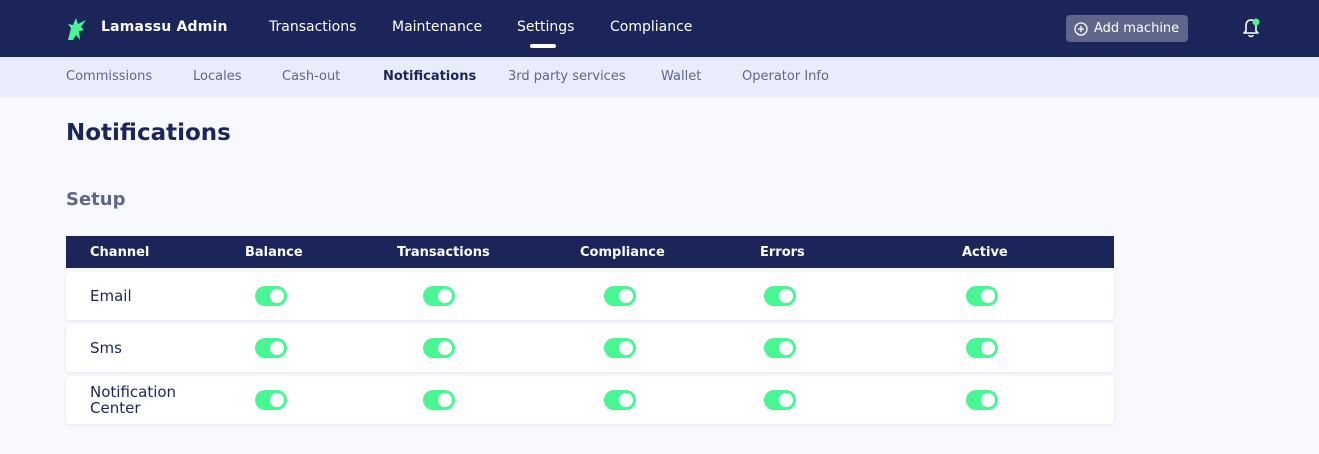 This screenshot has width=1319, height=454. What do you see at coordinates (785, 76) in the screenshot?
I see `subnav-operator-info: Operator Info` at bounding box center [785, 76].